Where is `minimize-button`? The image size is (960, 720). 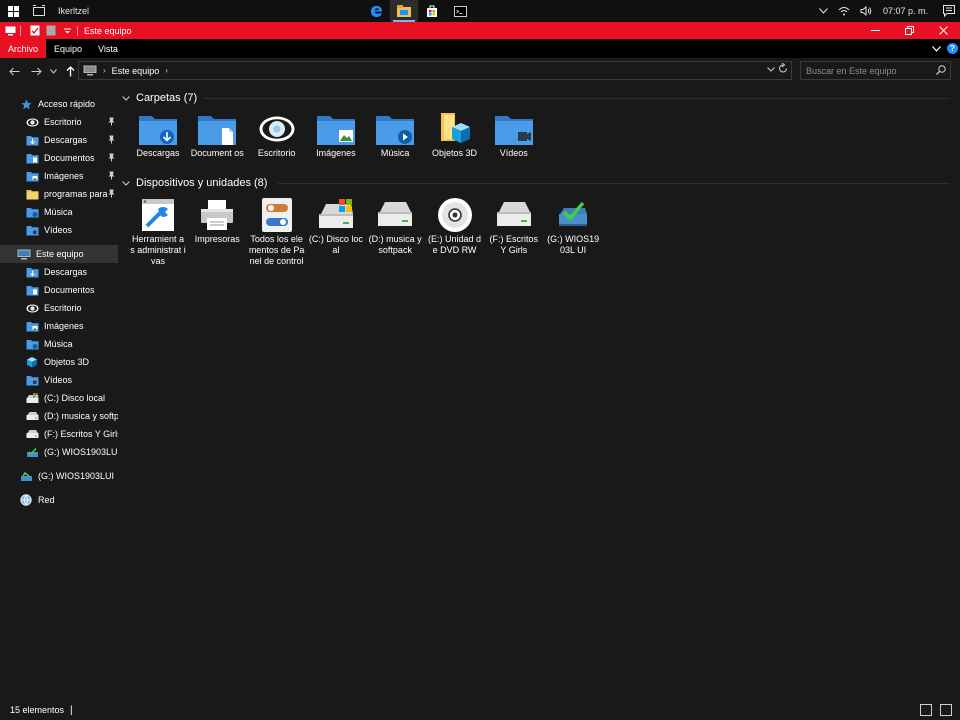 minimize-button is located at coordinates (875, 30).